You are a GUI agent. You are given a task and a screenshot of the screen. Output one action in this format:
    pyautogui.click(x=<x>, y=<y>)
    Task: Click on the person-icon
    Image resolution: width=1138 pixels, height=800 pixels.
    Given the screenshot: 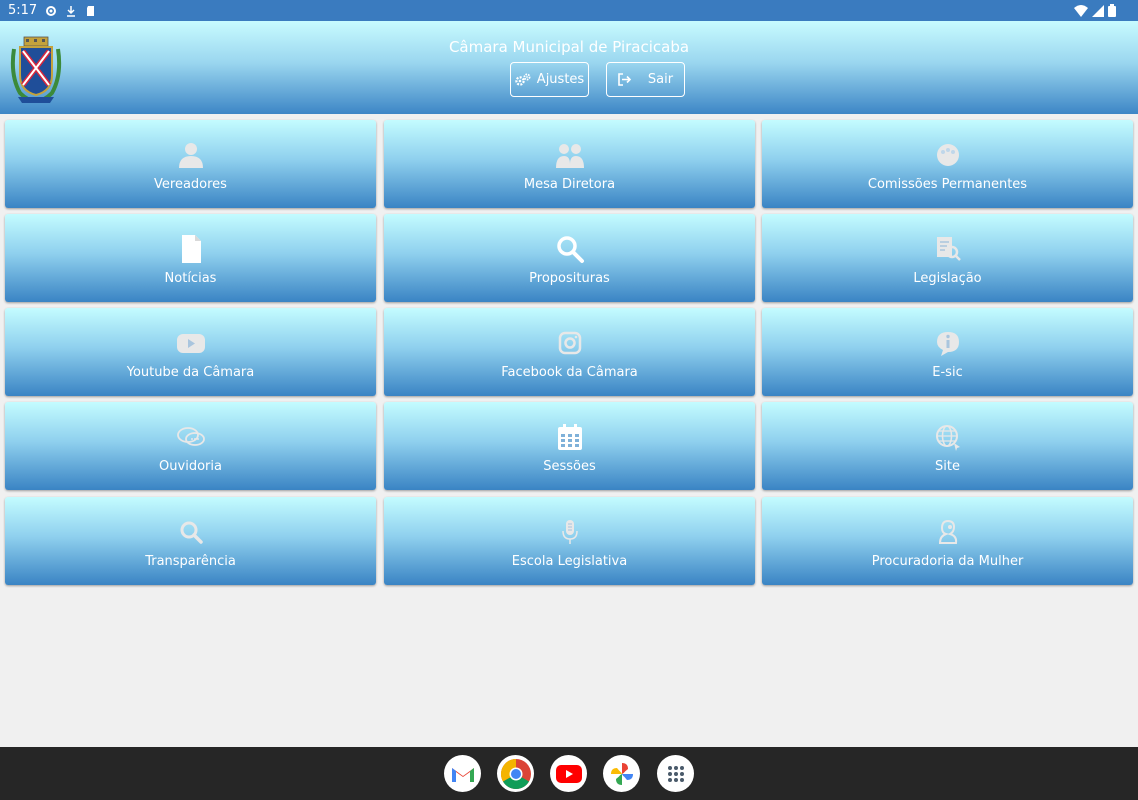 What is the action you would take?
    pyautogui.click(x=190, y=155)
    